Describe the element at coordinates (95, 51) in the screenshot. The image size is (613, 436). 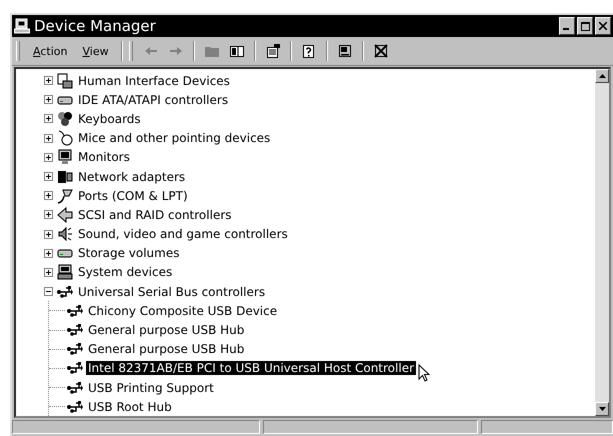
I see `menu-item: View` at that location.